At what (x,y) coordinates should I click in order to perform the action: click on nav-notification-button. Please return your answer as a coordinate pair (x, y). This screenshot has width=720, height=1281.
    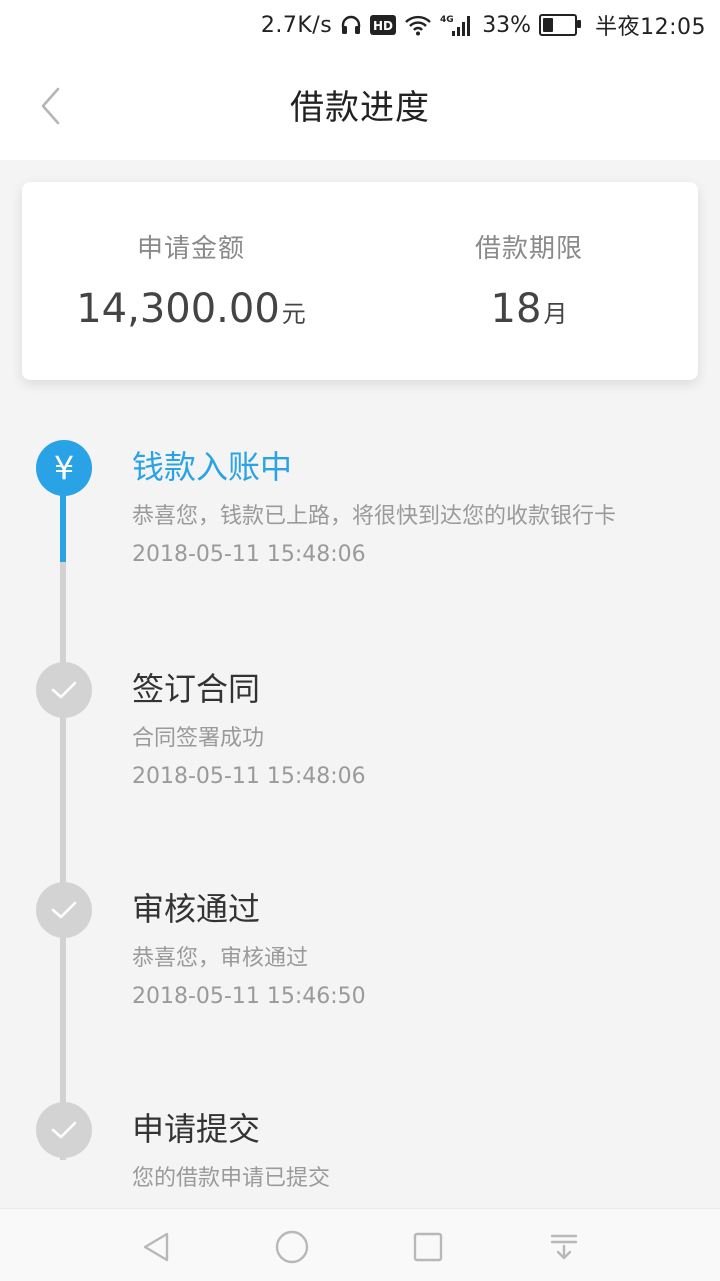
    Looking at the image, I should click on (564, 1247).